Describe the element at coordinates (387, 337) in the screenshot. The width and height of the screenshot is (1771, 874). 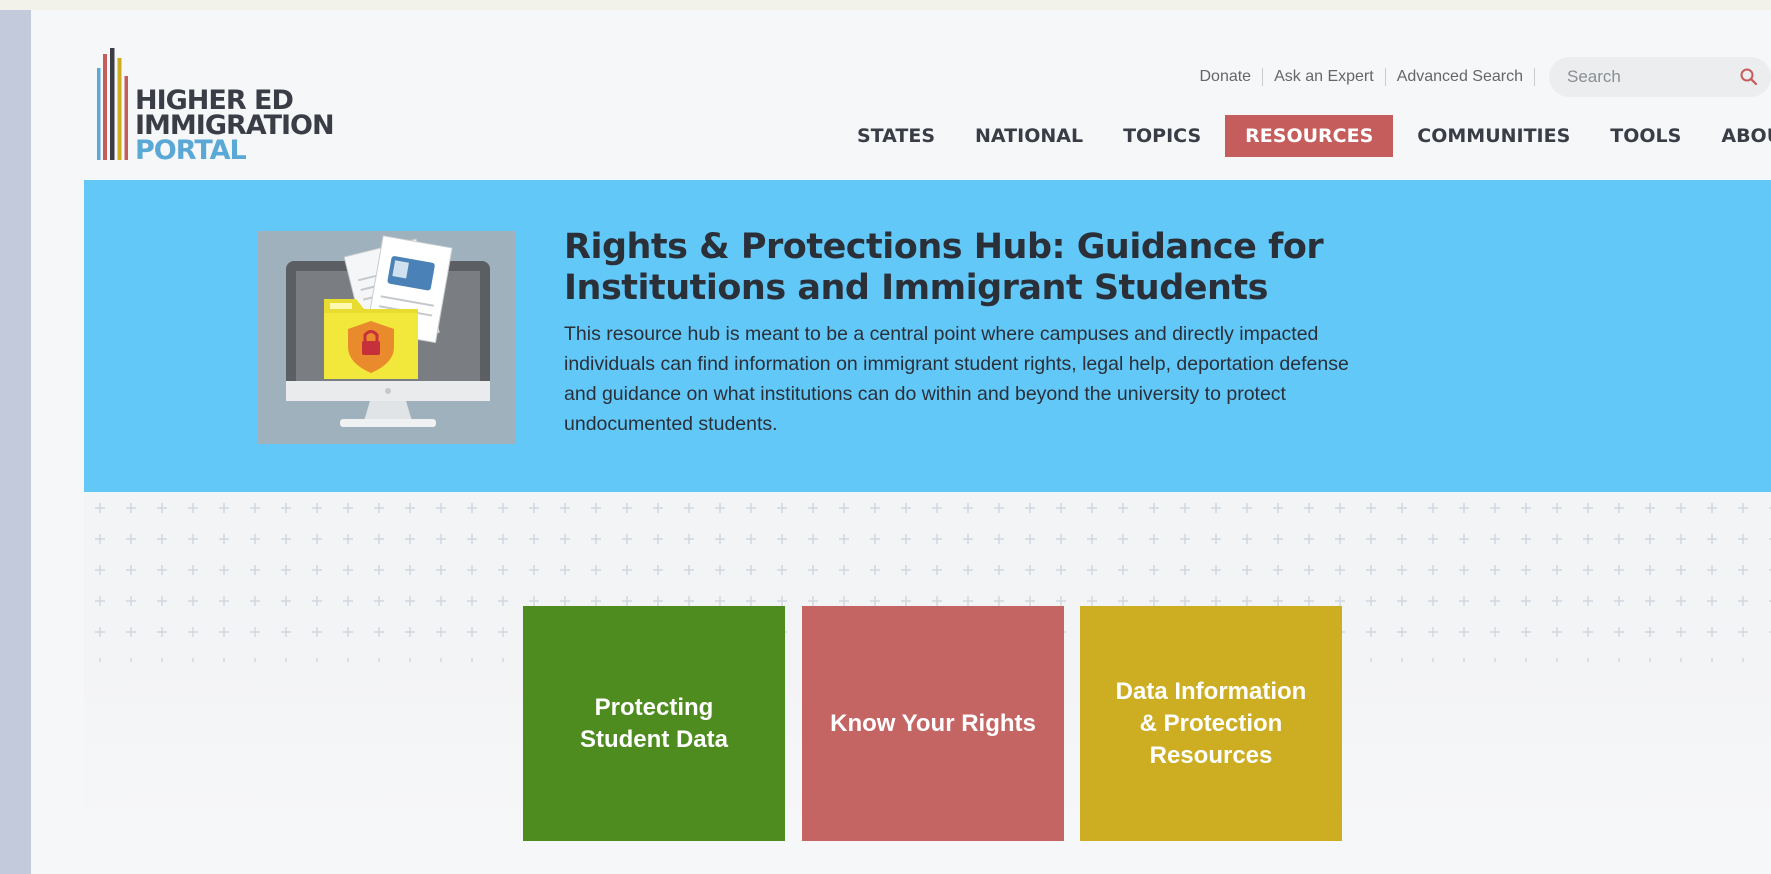
I see `computer-folder-lock-icon` at that location.